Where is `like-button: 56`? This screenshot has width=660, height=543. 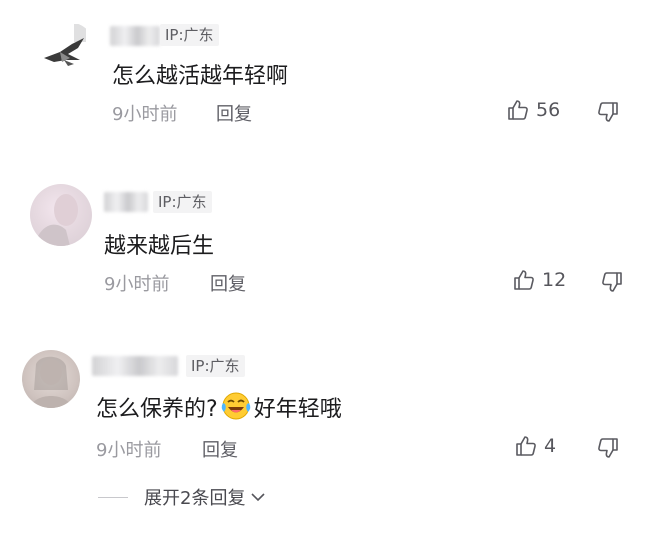 like-button: 56 is located at coordinates (533, 110).